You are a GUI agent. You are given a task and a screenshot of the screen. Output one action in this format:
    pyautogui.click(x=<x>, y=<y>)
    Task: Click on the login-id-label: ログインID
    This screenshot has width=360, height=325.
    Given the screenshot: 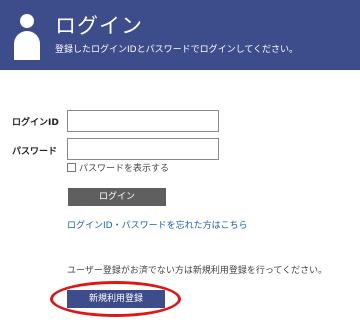 What is the action you would take?
    pyautogui.click(x=35, y=123)
    